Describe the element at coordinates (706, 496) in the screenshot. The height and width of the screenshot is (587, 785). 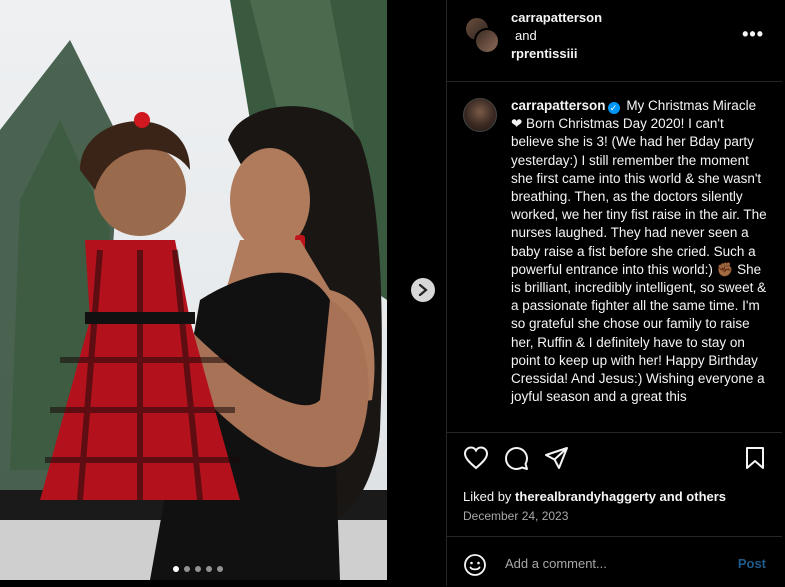
I see `likes-others-link: others` at that location.